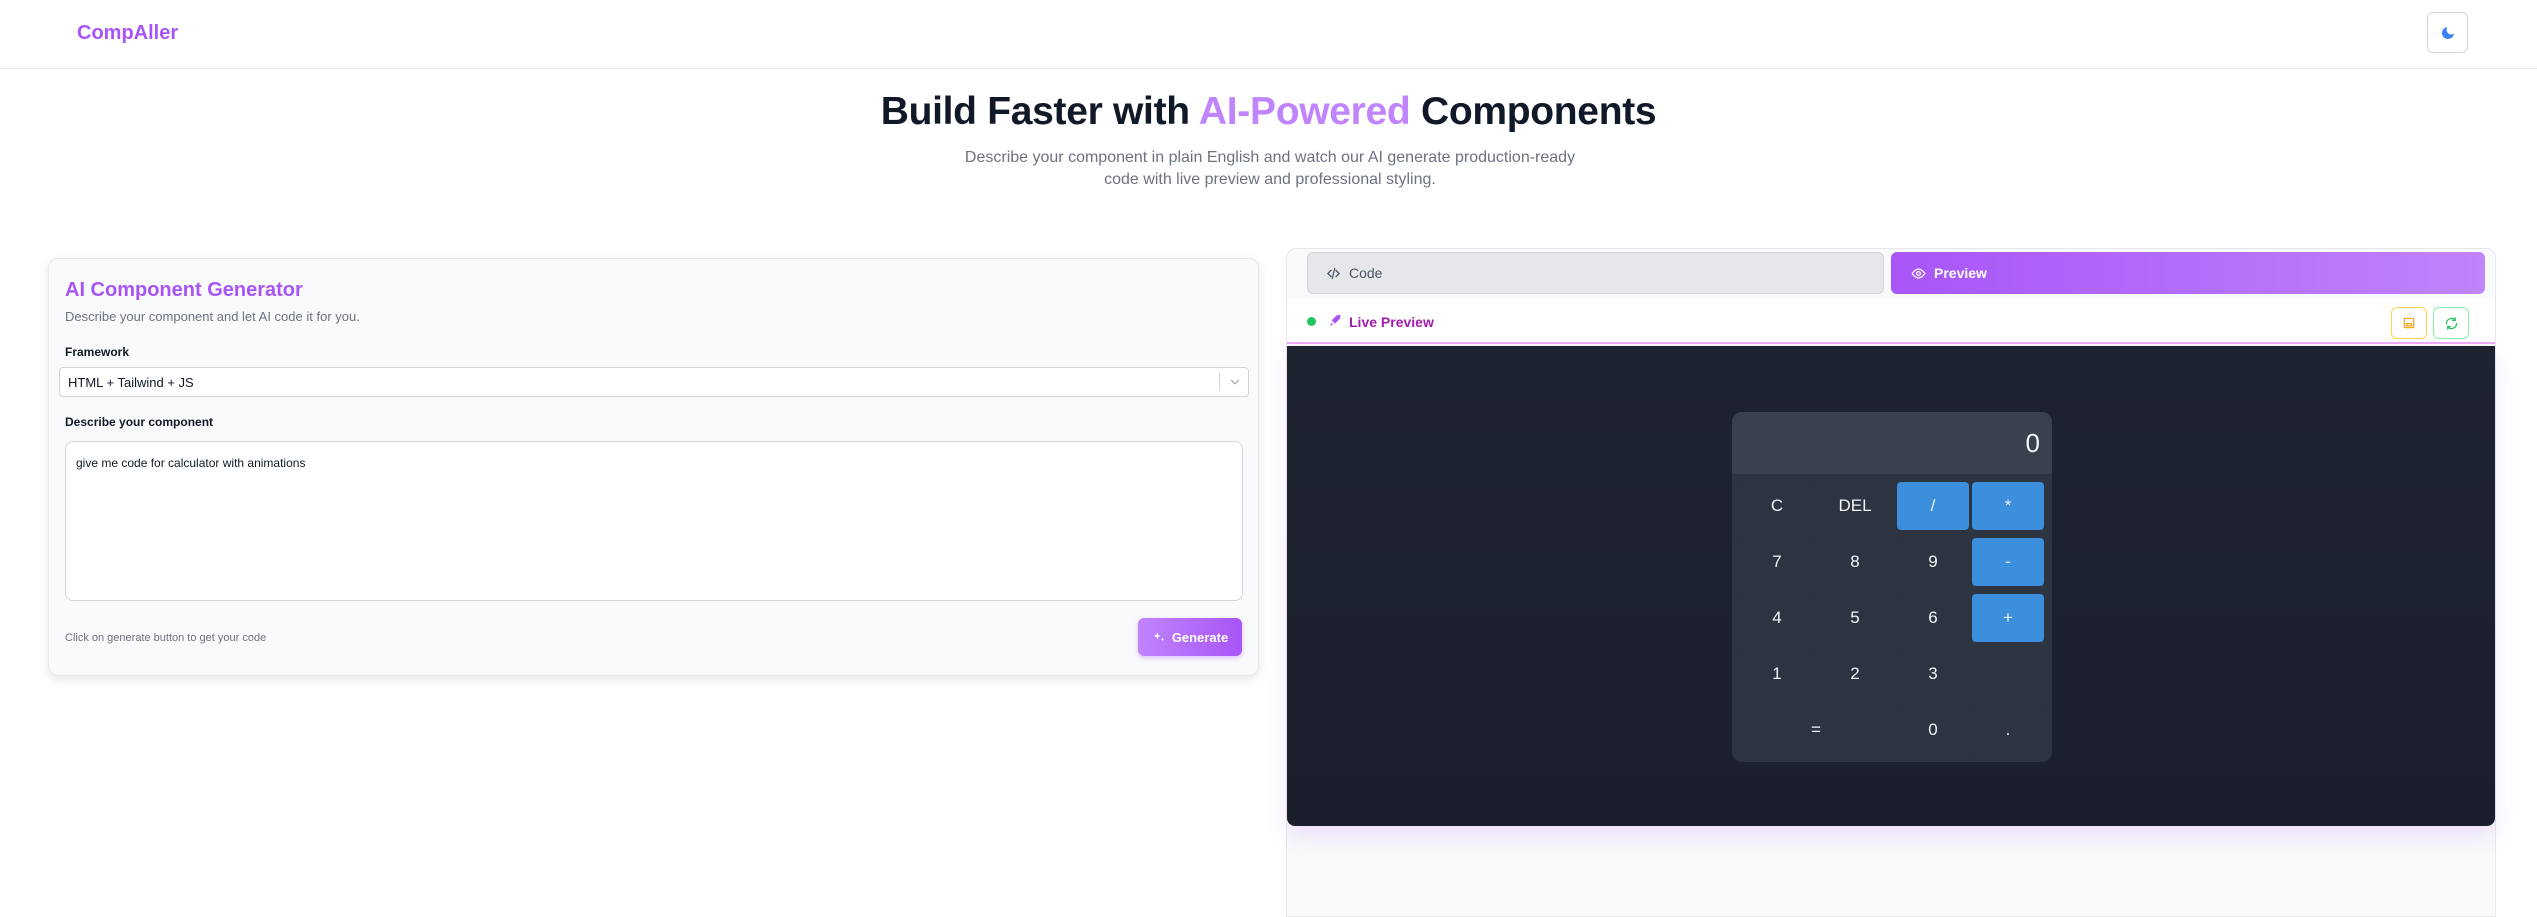 Image resolution: width=2537 pixels, height=917 pixels. I want to click on select-divider, so click(1219, 382).